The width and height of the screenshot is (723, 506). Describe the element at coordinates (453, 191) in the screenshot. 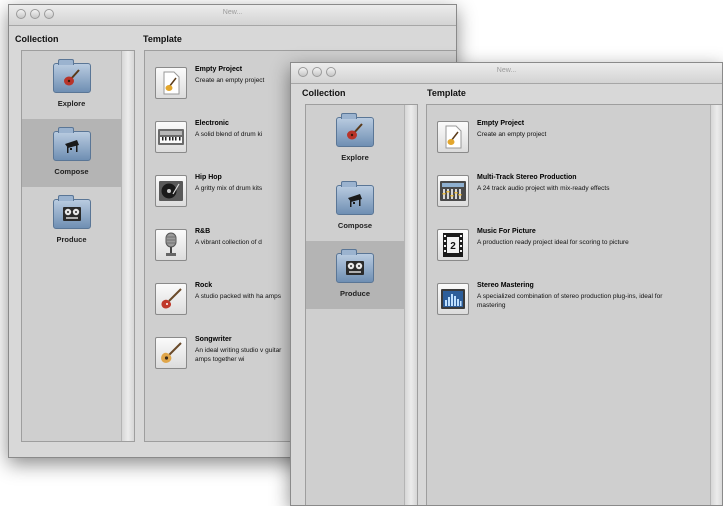

I see `mixing-console-icon` at that location.